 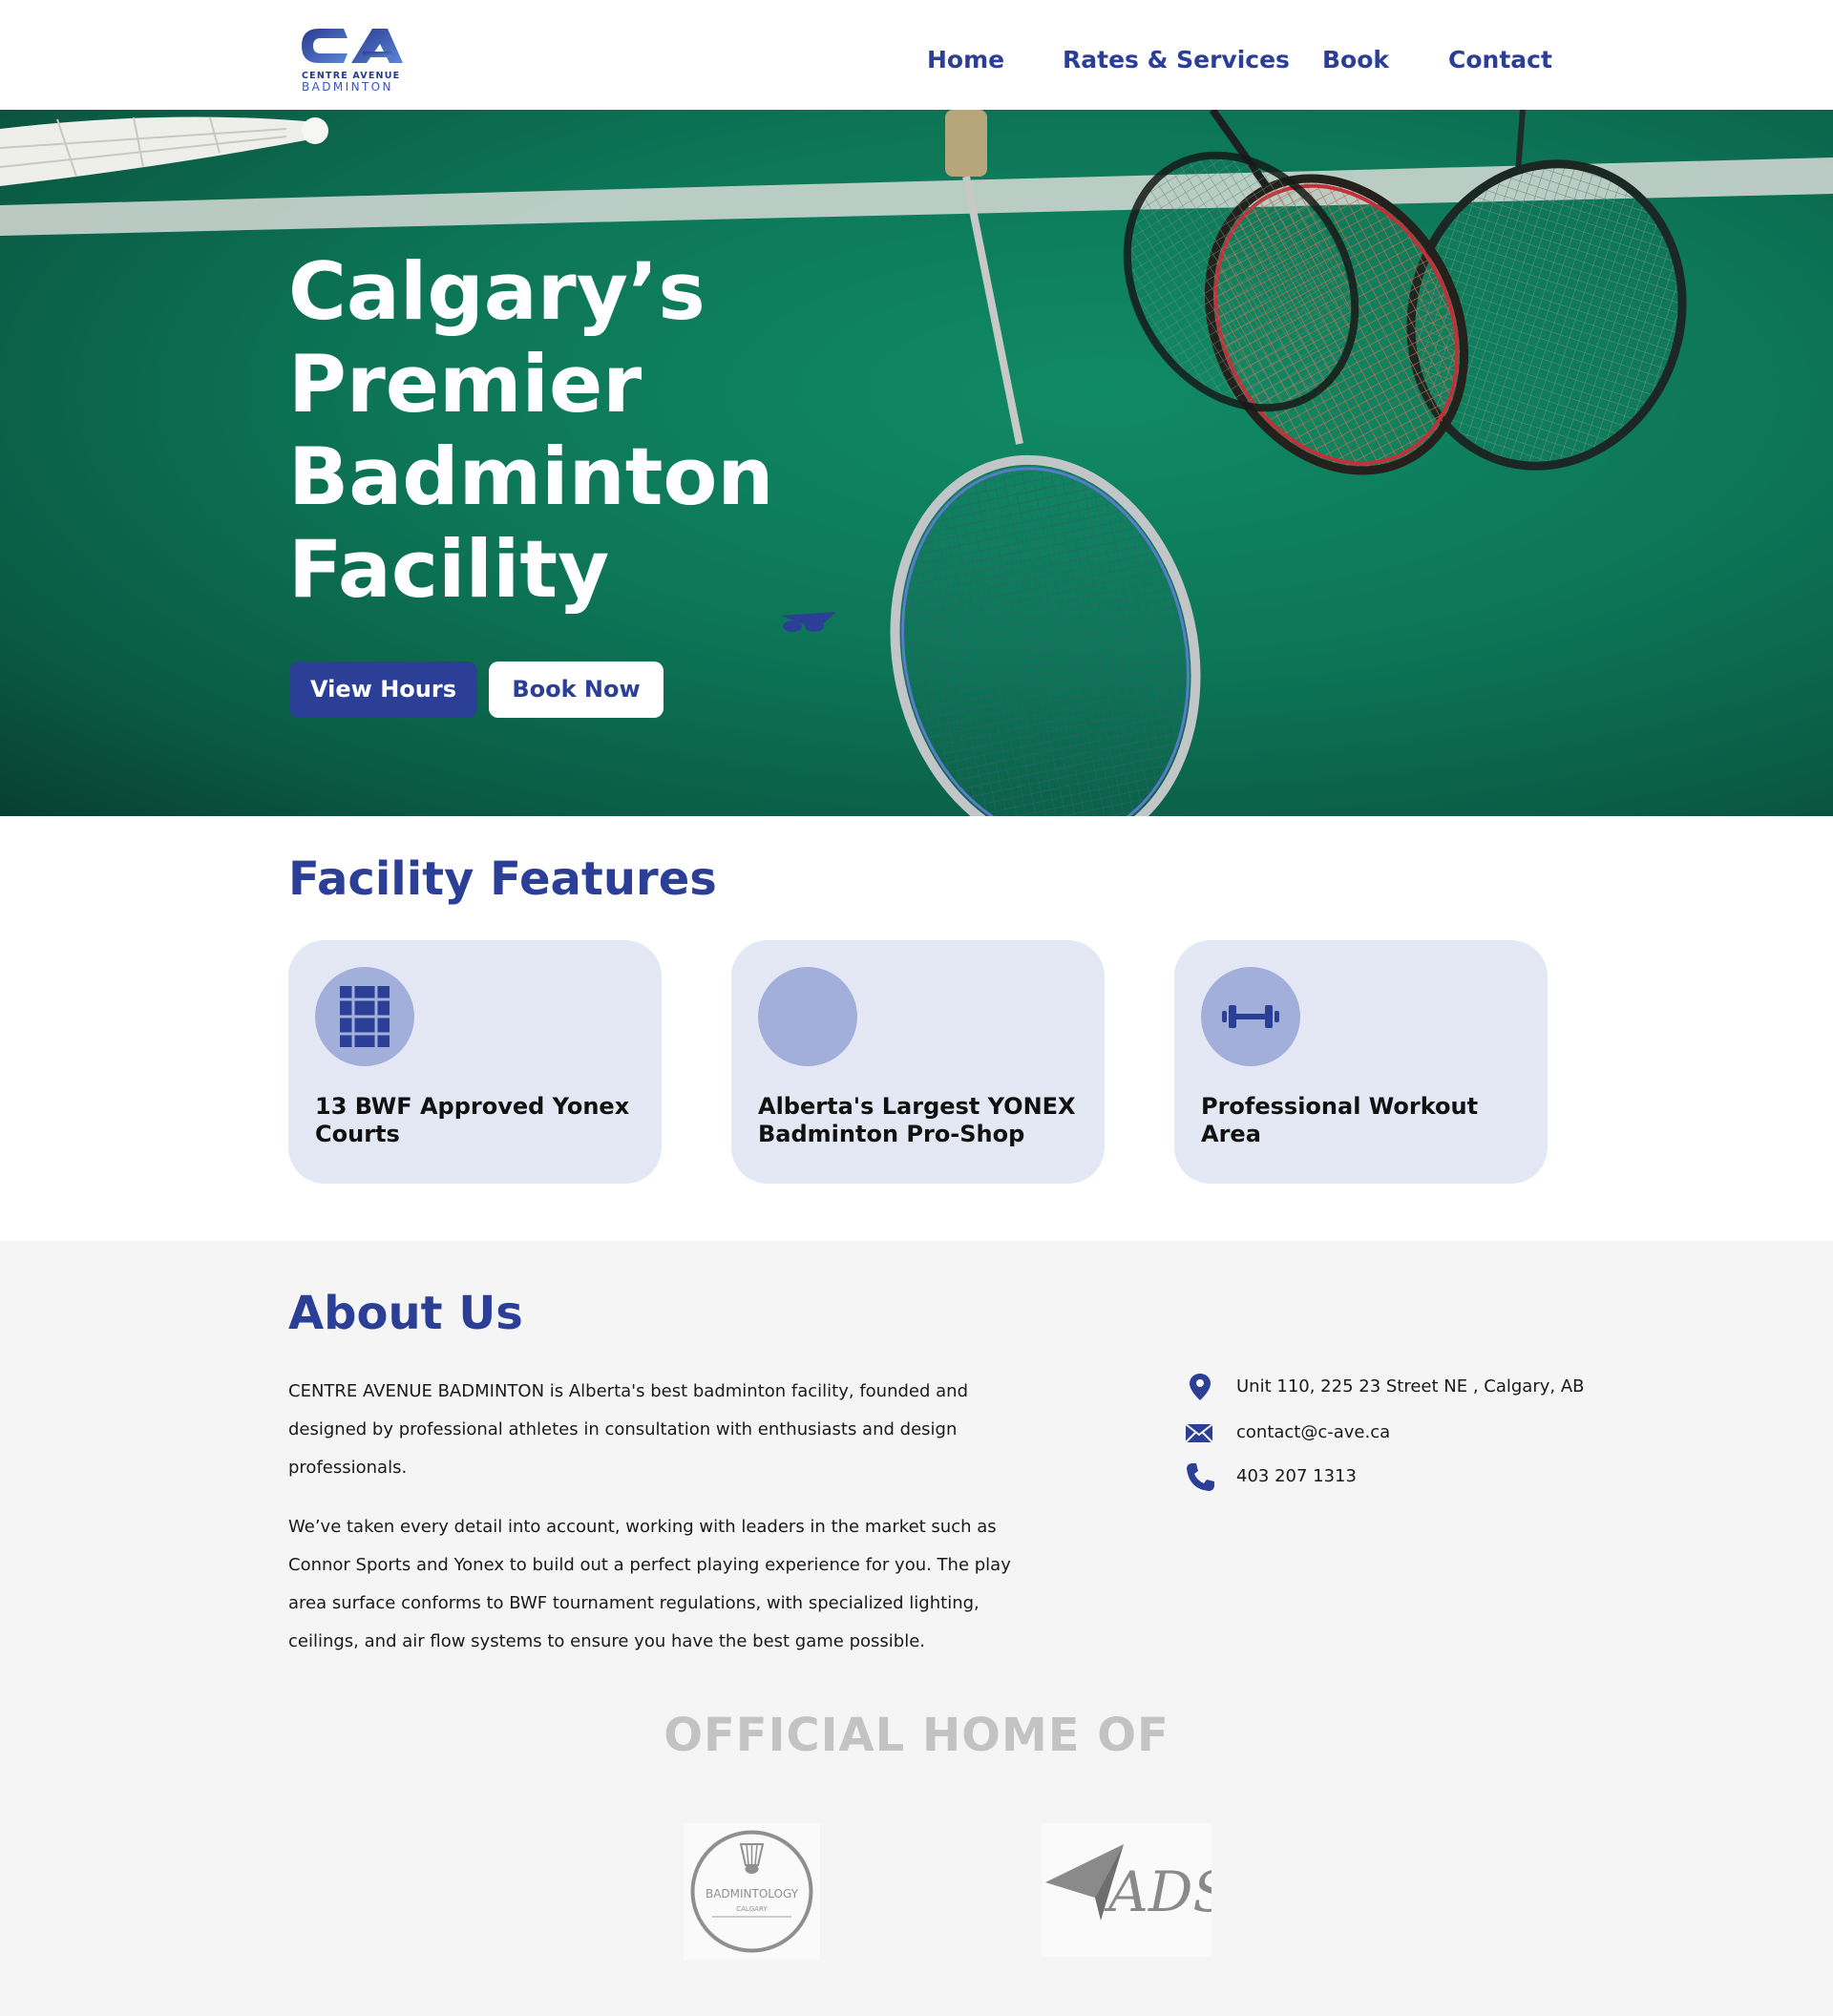 I want to click on phone-text: 403 207 1313, so click(x=1297, y=1476).